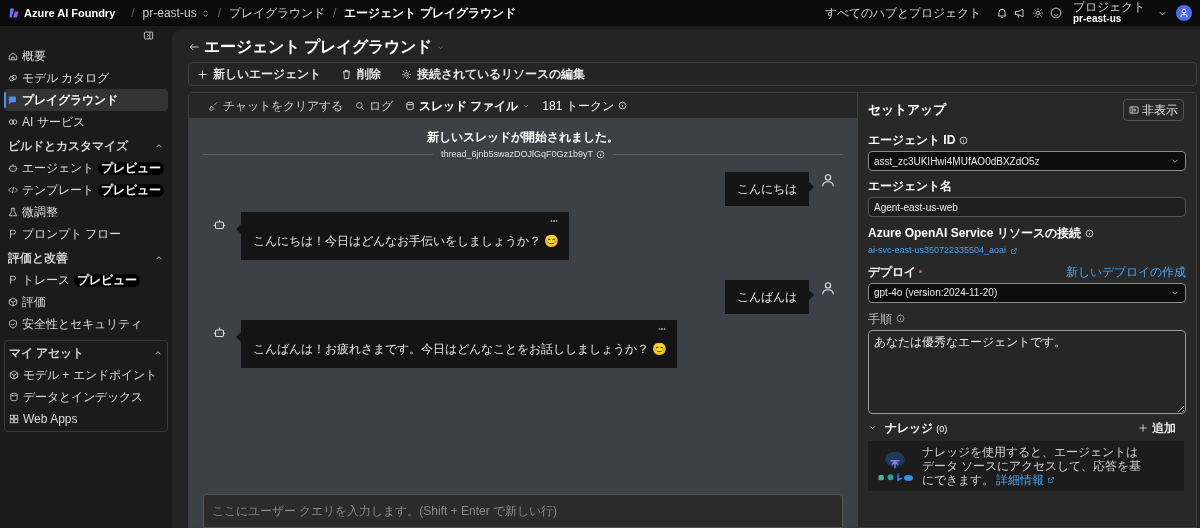 The width and height of the screenshot is (1200, 528). What do you see at coordinates (405, 235) in the screenshot?
I see `agent-message-bubble: こんにちは！今日はどんなお手伝いをしましょうか？ 😊` at bounding box center [405, 235].